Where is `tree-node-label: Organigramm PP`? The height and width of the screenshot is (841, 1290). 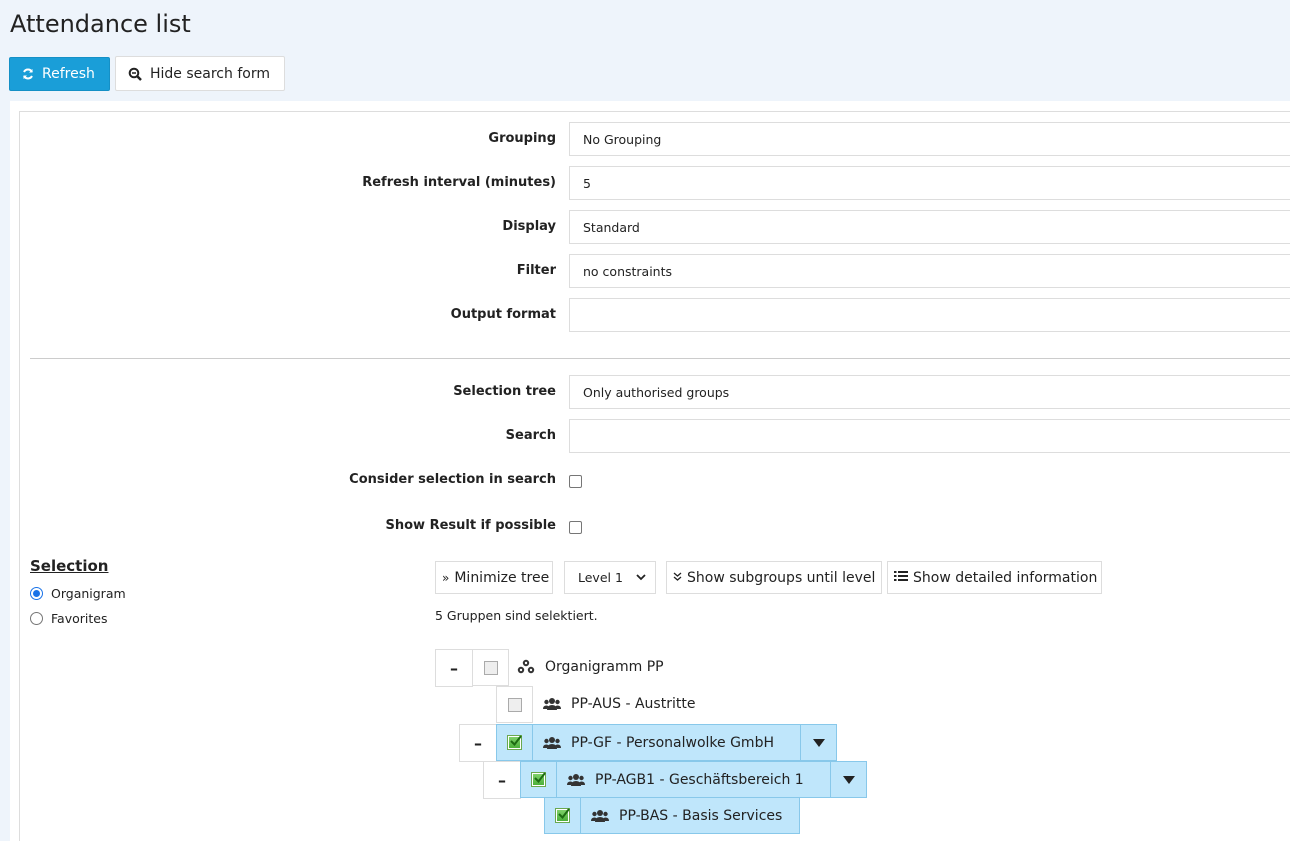
tree-node-label: Organigramm PP is located at coordinates (604, 667).